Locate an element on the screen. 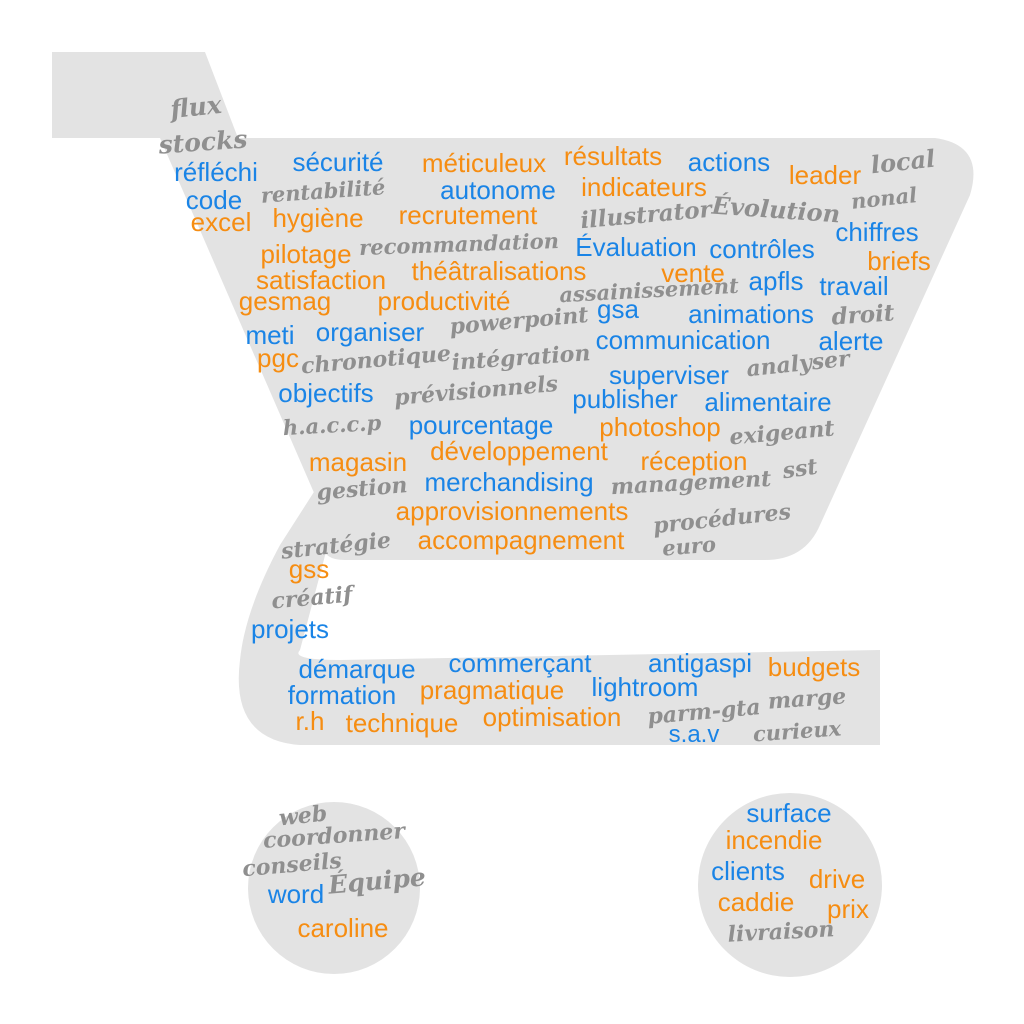  word-livraison: livraison is located at coordinates (781, 932).